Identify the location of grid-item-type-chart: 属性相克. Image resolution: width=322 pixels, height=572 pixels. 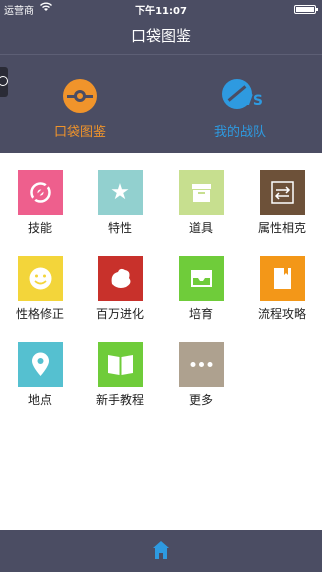
(282, 203).